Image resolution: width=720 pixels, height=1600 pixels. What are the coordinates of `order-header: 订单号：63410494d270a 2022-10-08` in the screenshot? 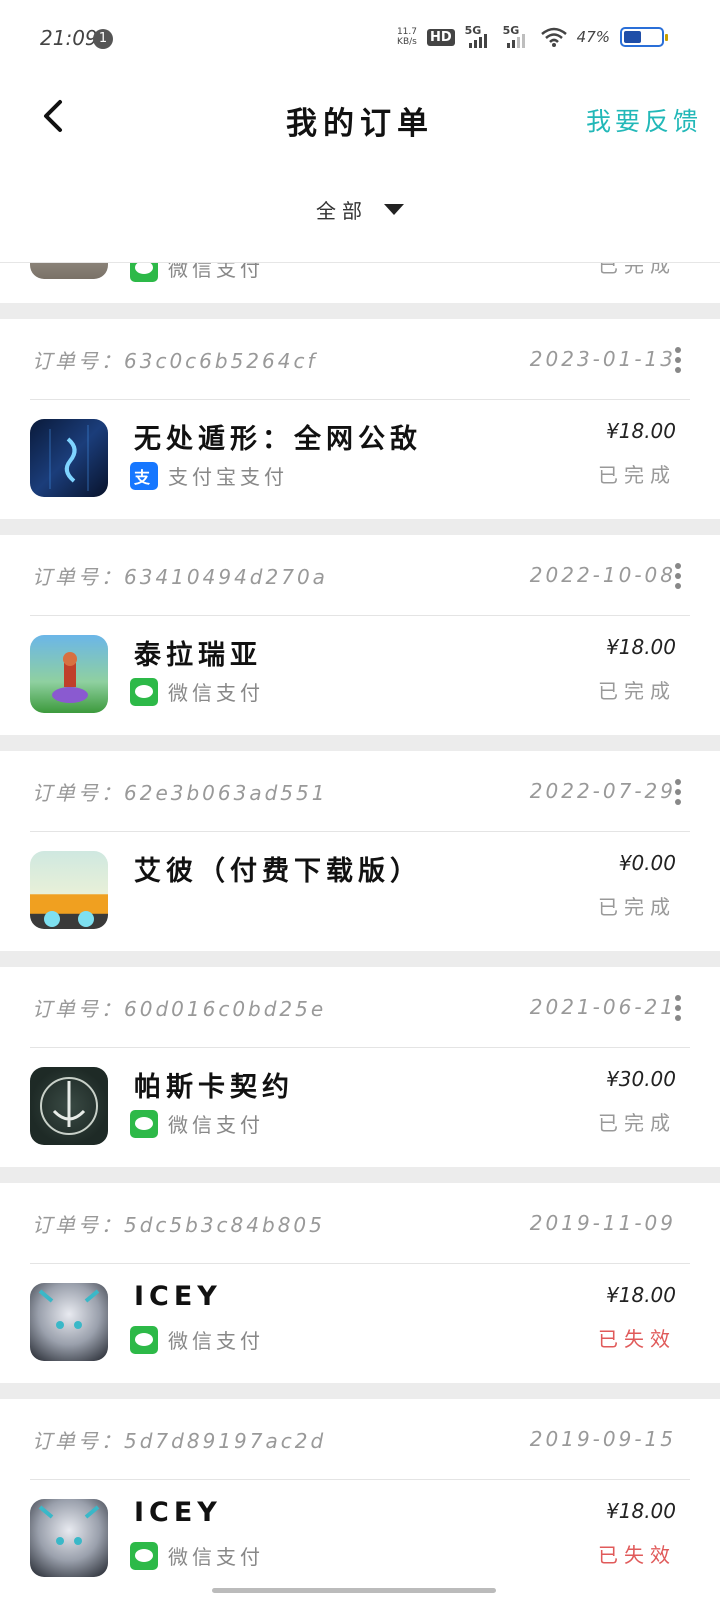 It's located at (354, 575).